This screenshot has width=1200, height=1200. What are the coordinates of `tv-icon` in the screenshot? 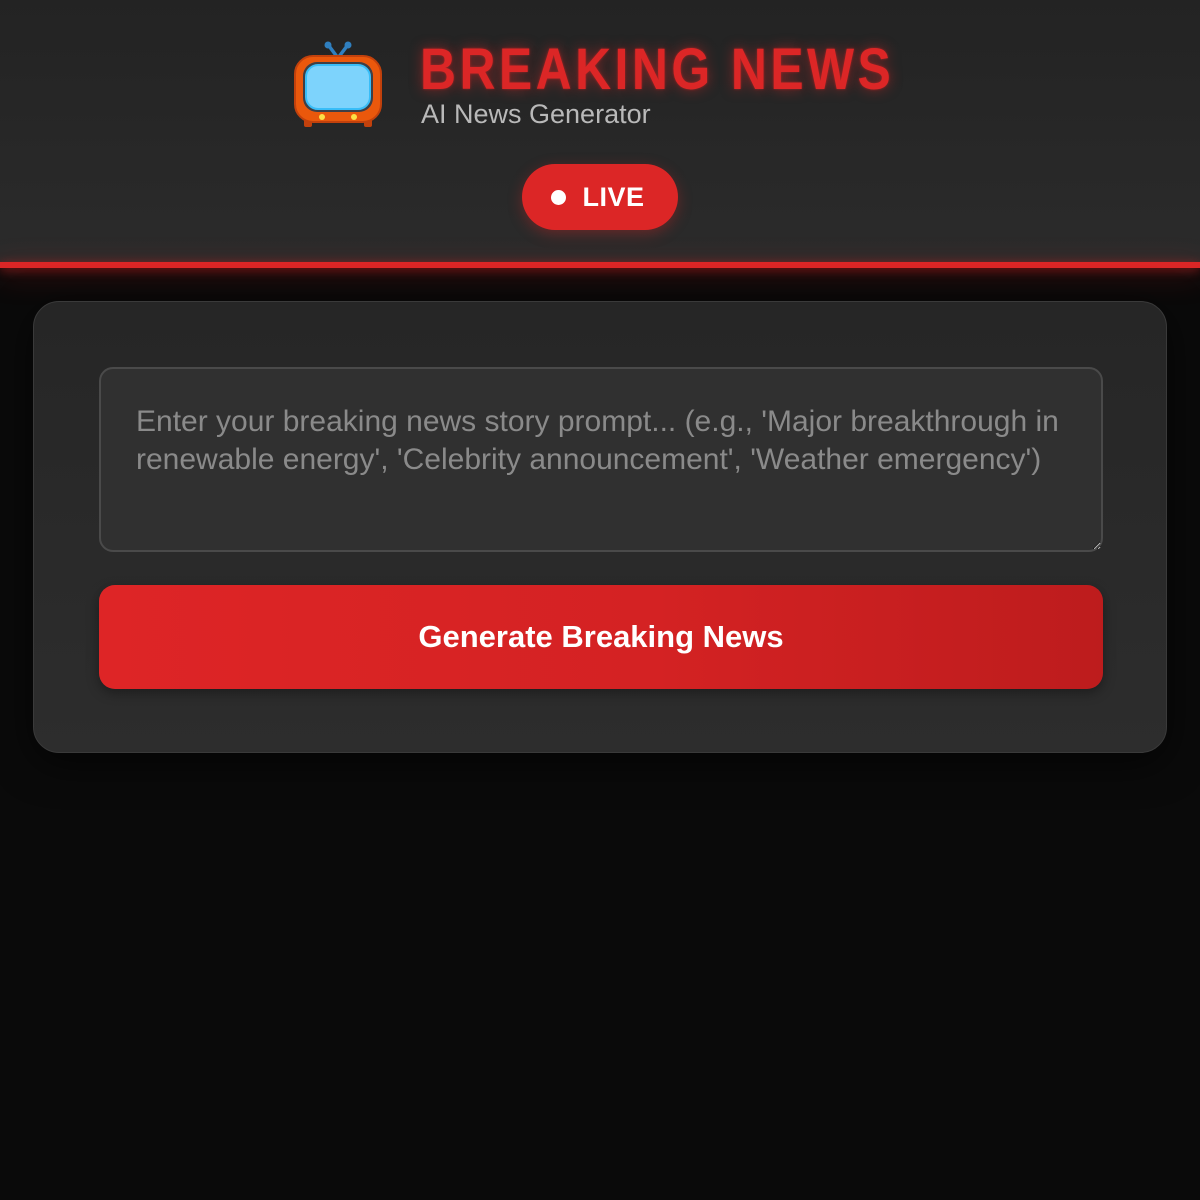 It's located at (338, 84).